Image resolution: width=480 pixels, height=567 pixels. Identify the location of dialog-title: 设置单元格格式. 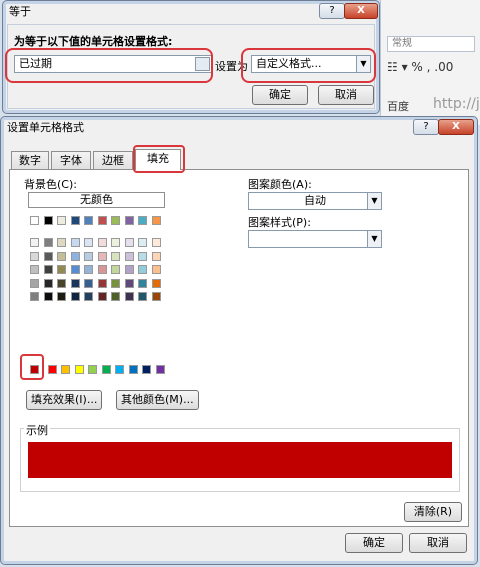
(45, 127).